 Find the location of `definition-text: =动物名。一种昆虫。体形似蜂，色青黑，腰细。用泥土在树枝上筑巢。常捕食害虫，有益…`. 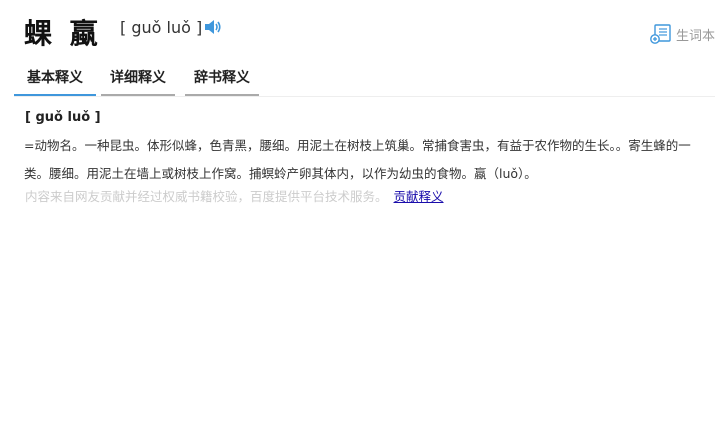

definition-text: =动物名。一种昆虫。体形似蜂，色青黑，腰细。用泥土在树枝上筑巢。常捕食害虫，有益… is located at coordinates (357, 159).